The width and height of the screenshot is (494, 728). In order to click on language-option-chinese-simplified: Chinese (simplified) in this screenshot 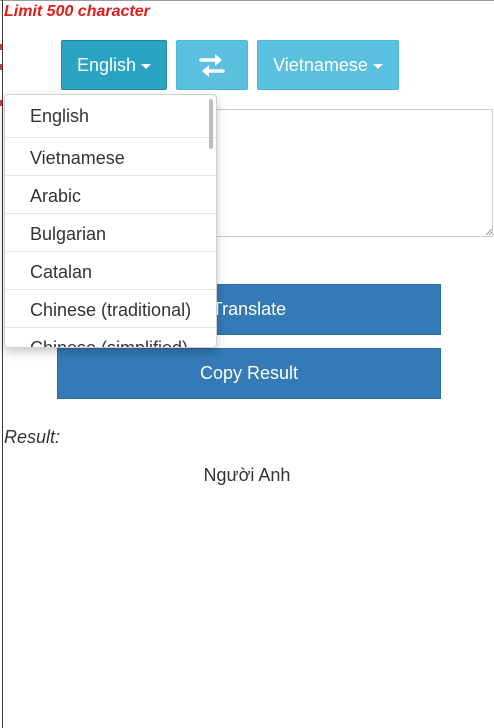, I will do `click(110, 337)`.